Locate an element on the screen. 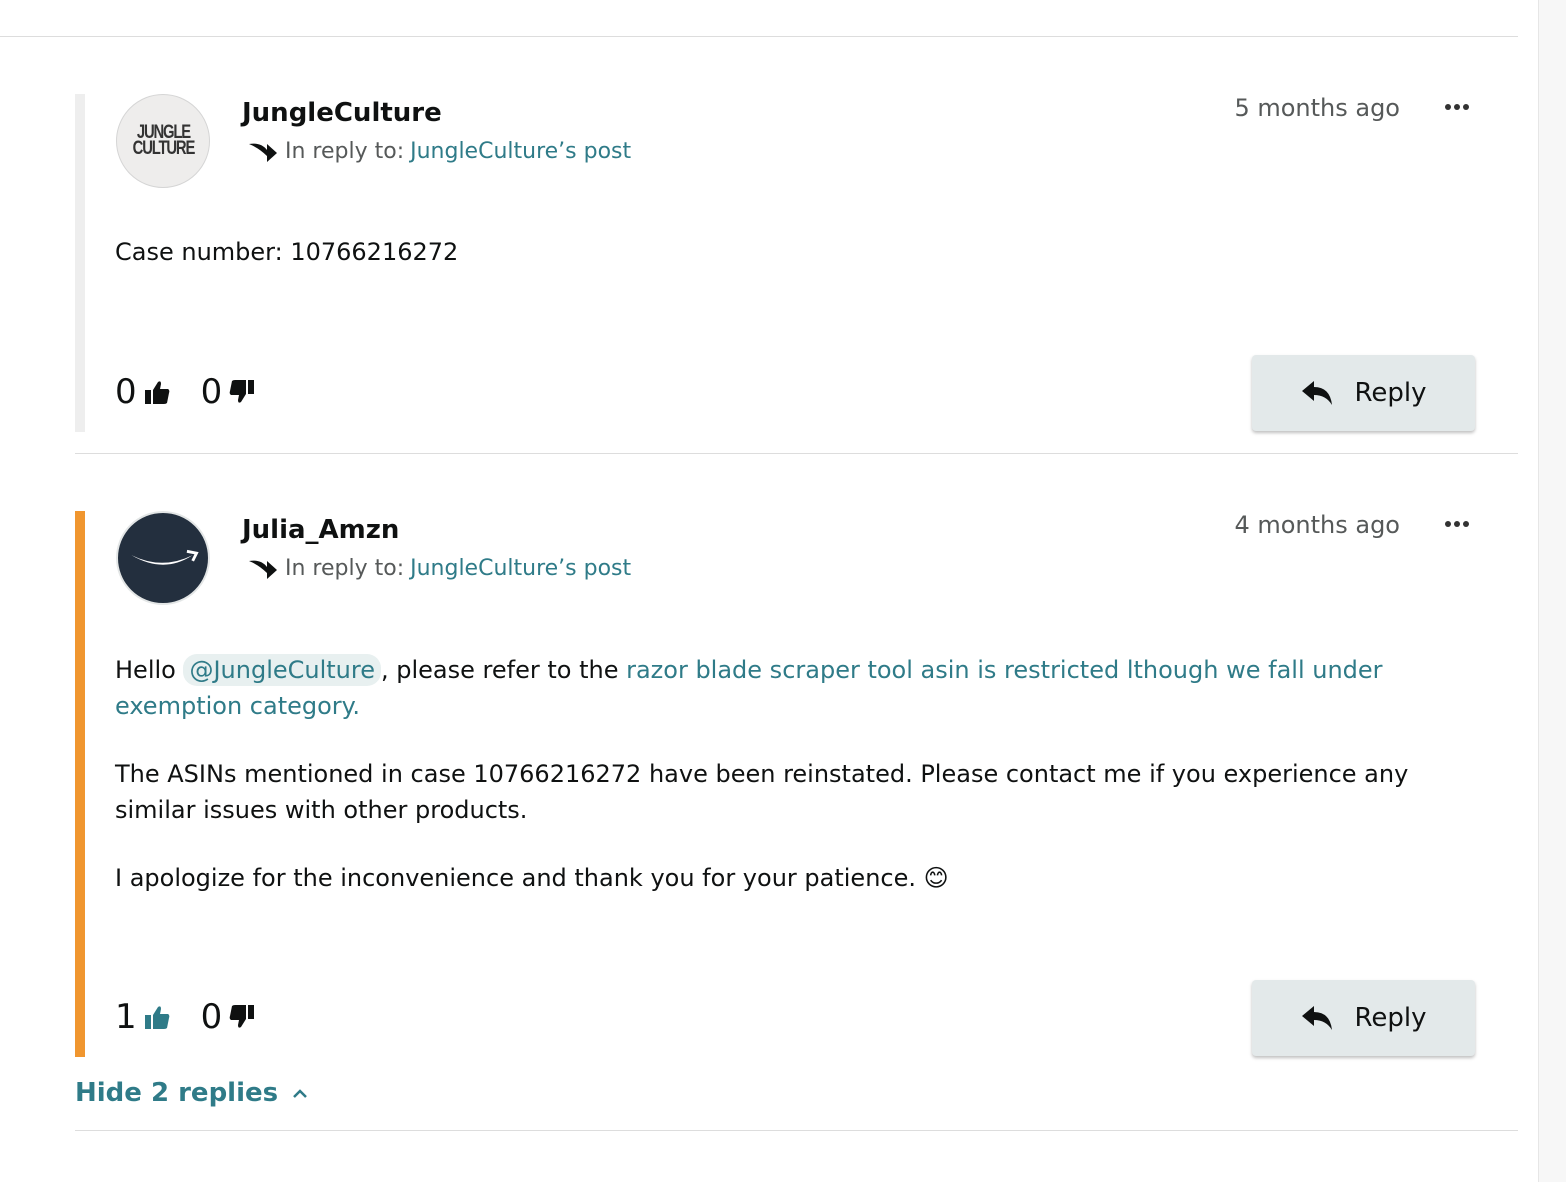 This screenshot has width=1566, height=1182. vote-bar: 1 0 is located at coordinates (200, 1017).